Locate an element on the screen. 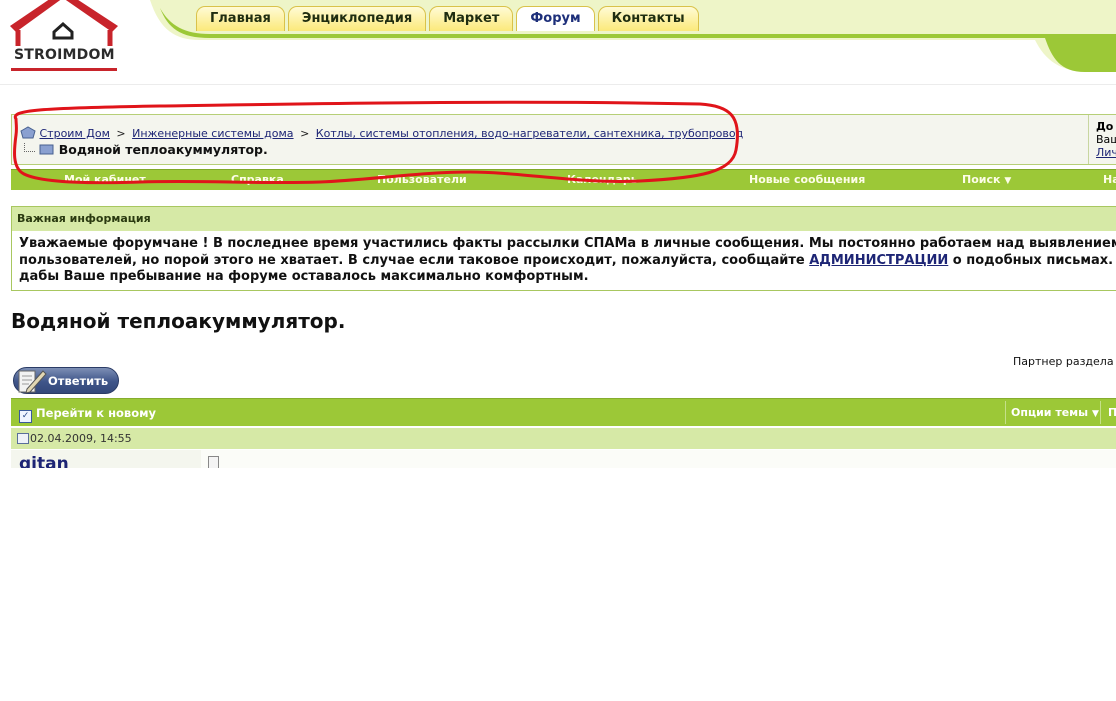  reply-button-label: Ответить is located at coordinates (78, 381).